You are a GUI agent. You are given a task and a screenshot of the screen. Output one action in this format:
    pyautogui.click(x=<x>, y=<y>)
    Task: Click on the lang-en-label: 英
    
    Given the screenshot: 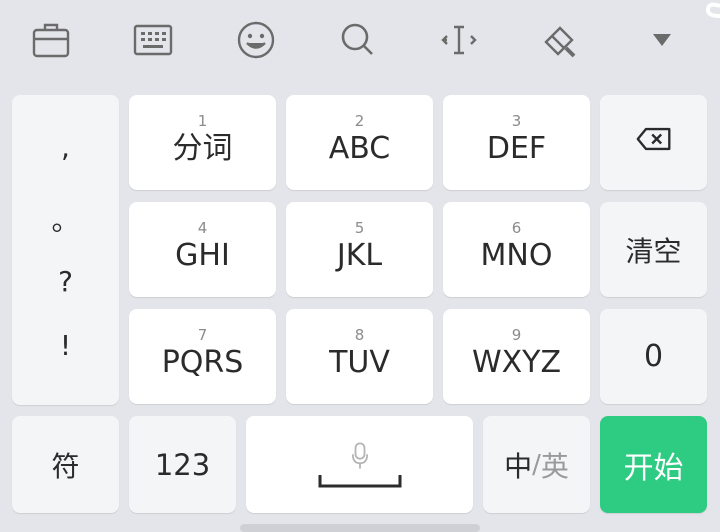 What is the action you would take?
    pyautogui.click(x=554, y=466)
    